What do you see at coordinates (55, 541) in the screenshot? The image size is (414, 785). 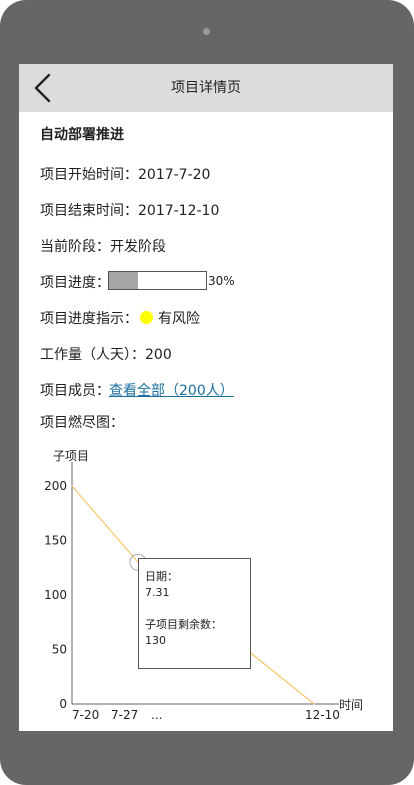 I see `y-tick-label: 150` at bounding box center [55, 541].